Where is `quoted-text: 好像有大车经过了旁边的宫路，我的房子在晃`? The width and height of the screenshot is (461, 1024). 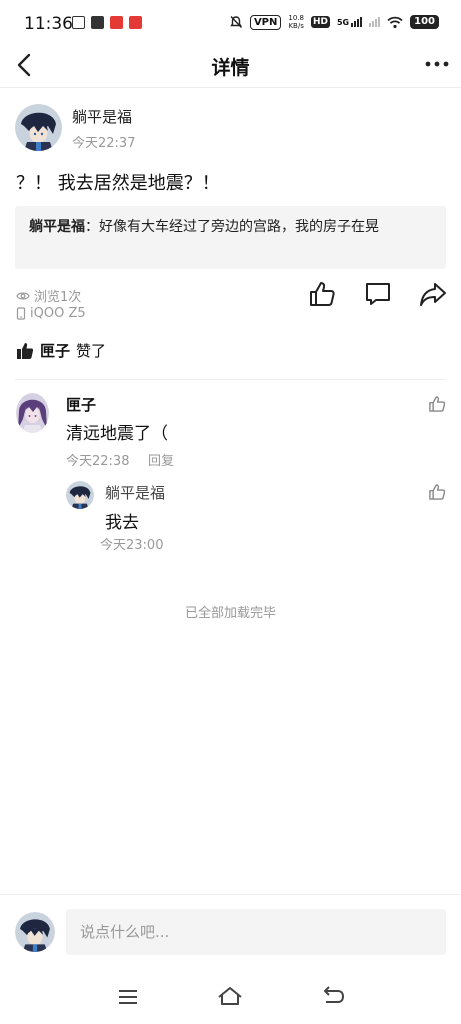 quoted-text: 好像有大车经过了旁边的宫路，我的房子在晃 is located at coordinates (239, 227).